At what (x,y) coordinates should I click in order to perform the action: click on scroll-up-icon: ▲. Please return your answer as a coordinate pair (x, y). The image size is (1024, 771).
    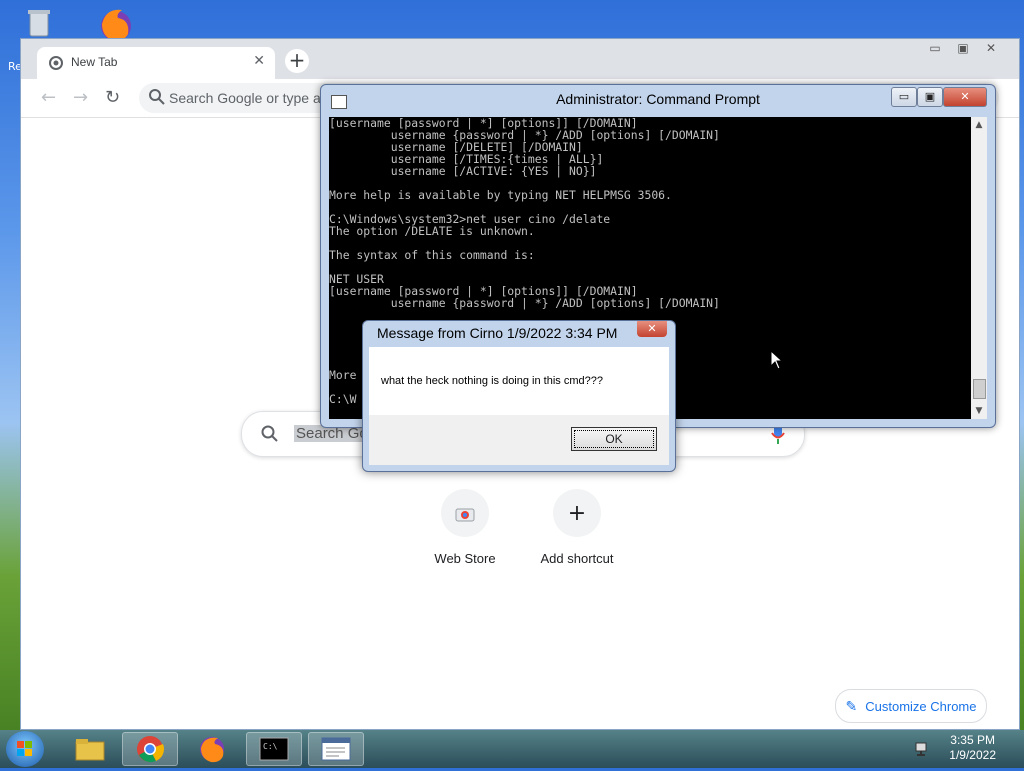
    Looking at the image, I should click on (979, 125).